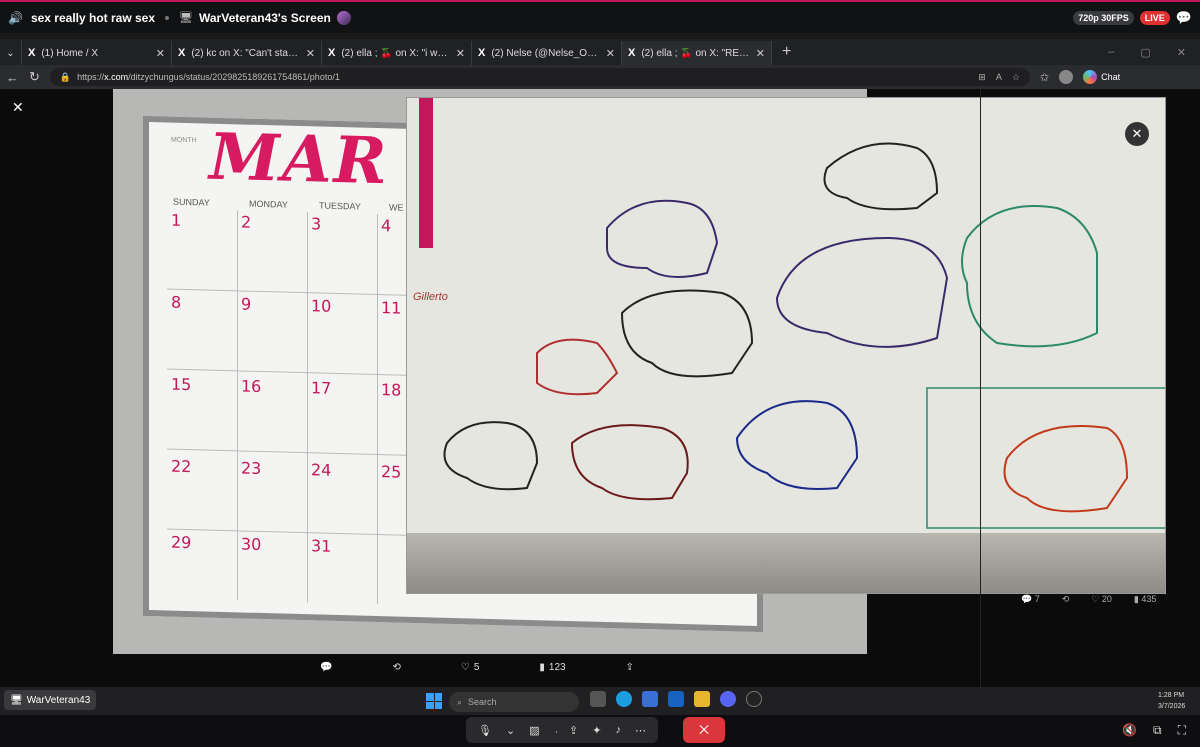 This screenshot has height=747, width=1200. I want to click on volume-mute-icon: 🔇, so click(1129, 730).